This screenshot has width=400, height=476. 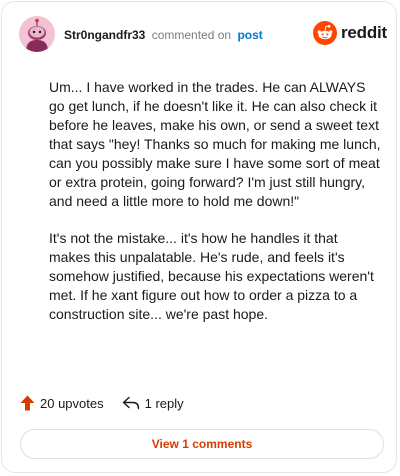 I want to click on view-comments-button: View 1 comments, so click(x=202, y=444).